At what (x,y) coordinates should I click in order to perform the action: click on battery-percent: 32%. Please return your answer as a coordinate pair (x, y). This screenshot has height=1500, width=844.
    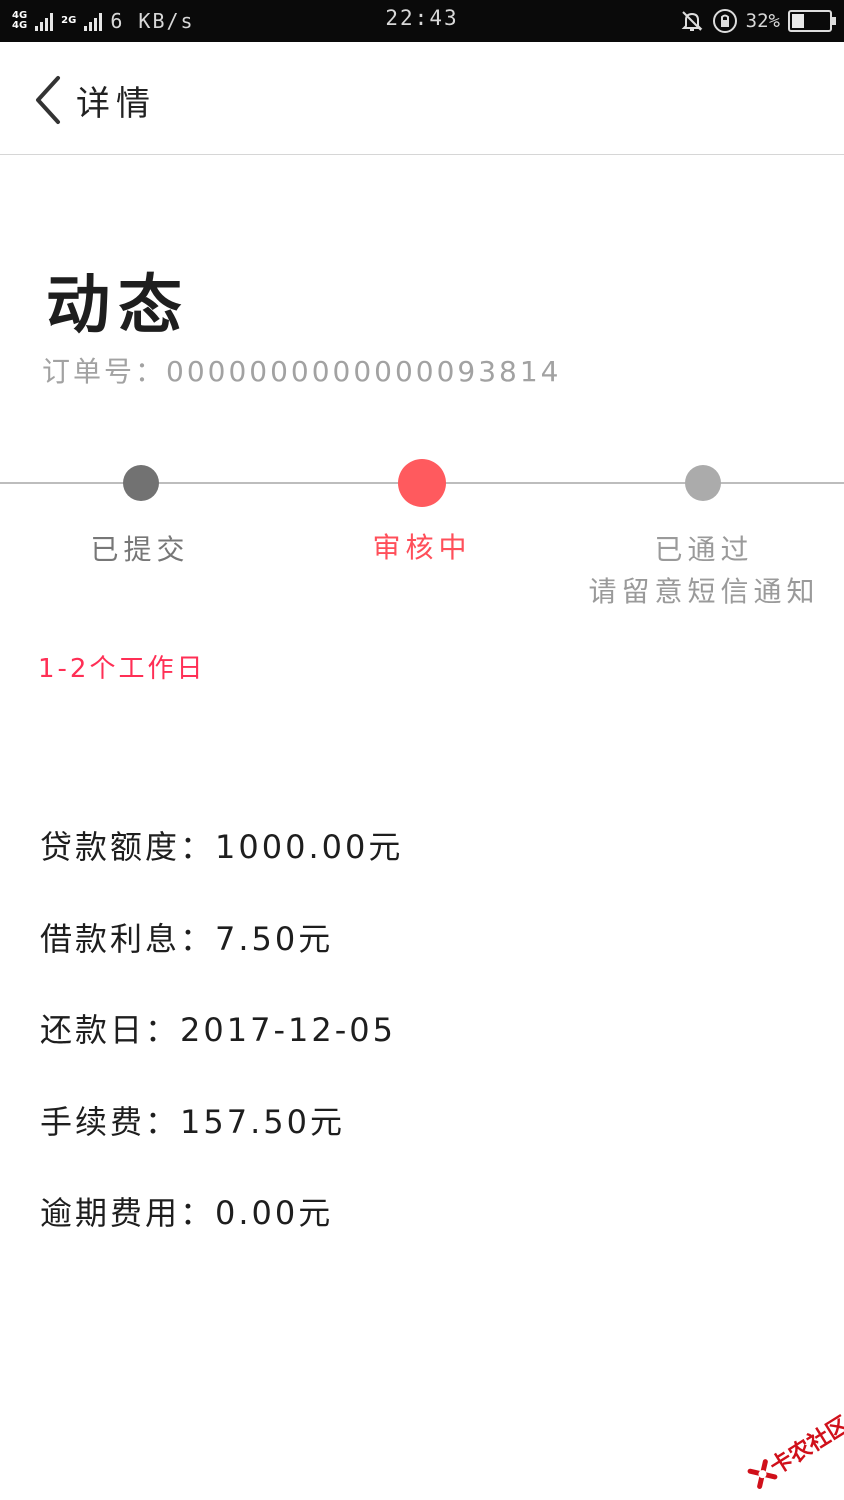
    Looking at the image, I should click on (762, 21).